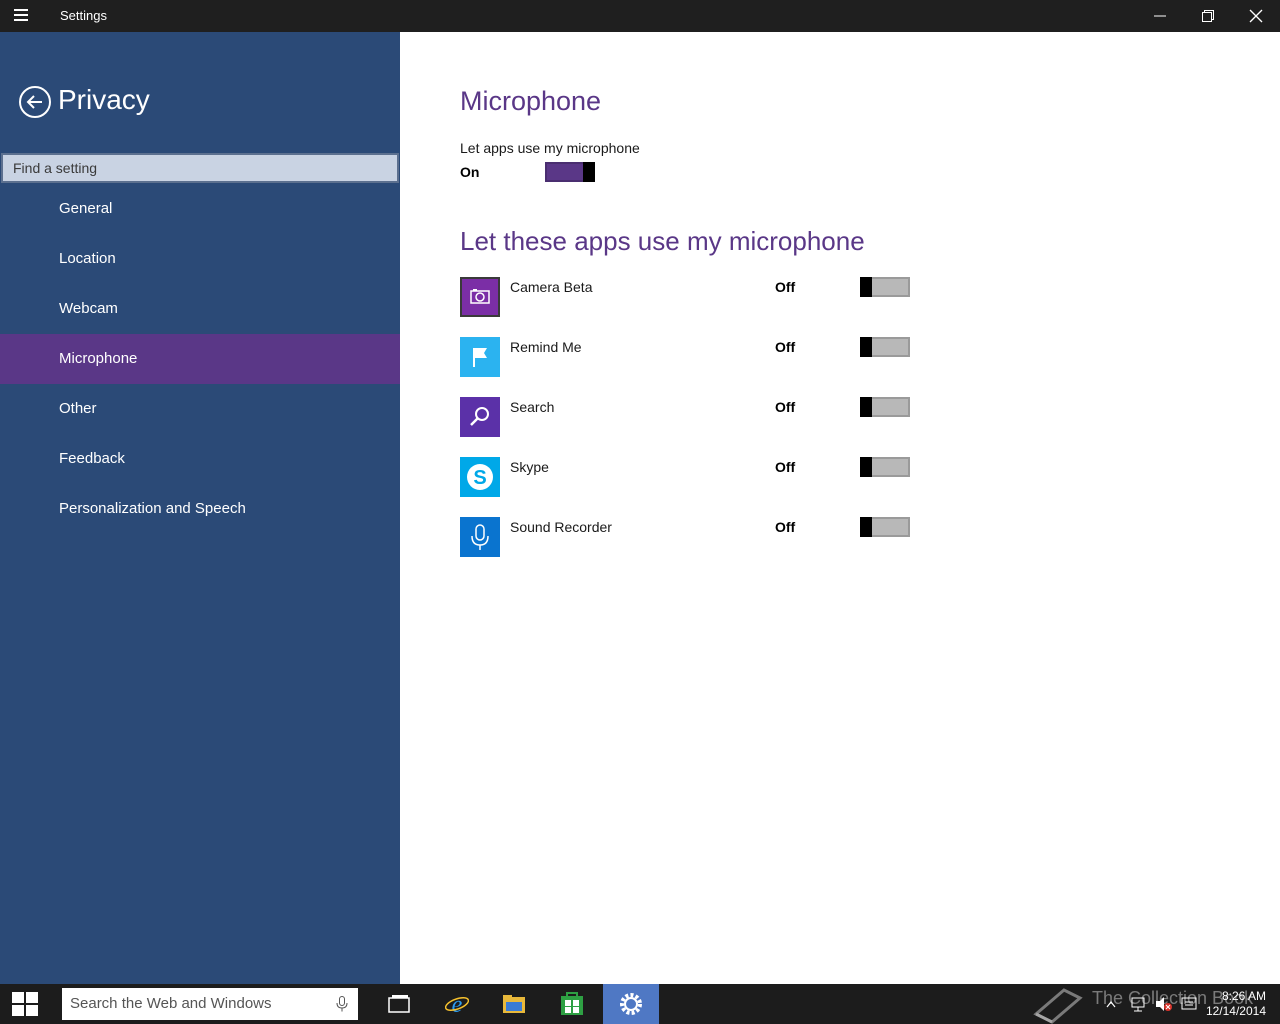 The image size is (1280, 1024). Describe the element at coordinates (550, 148) in the screenshot. I see `master-toggle-label: Let apps use my microphone` at that location.